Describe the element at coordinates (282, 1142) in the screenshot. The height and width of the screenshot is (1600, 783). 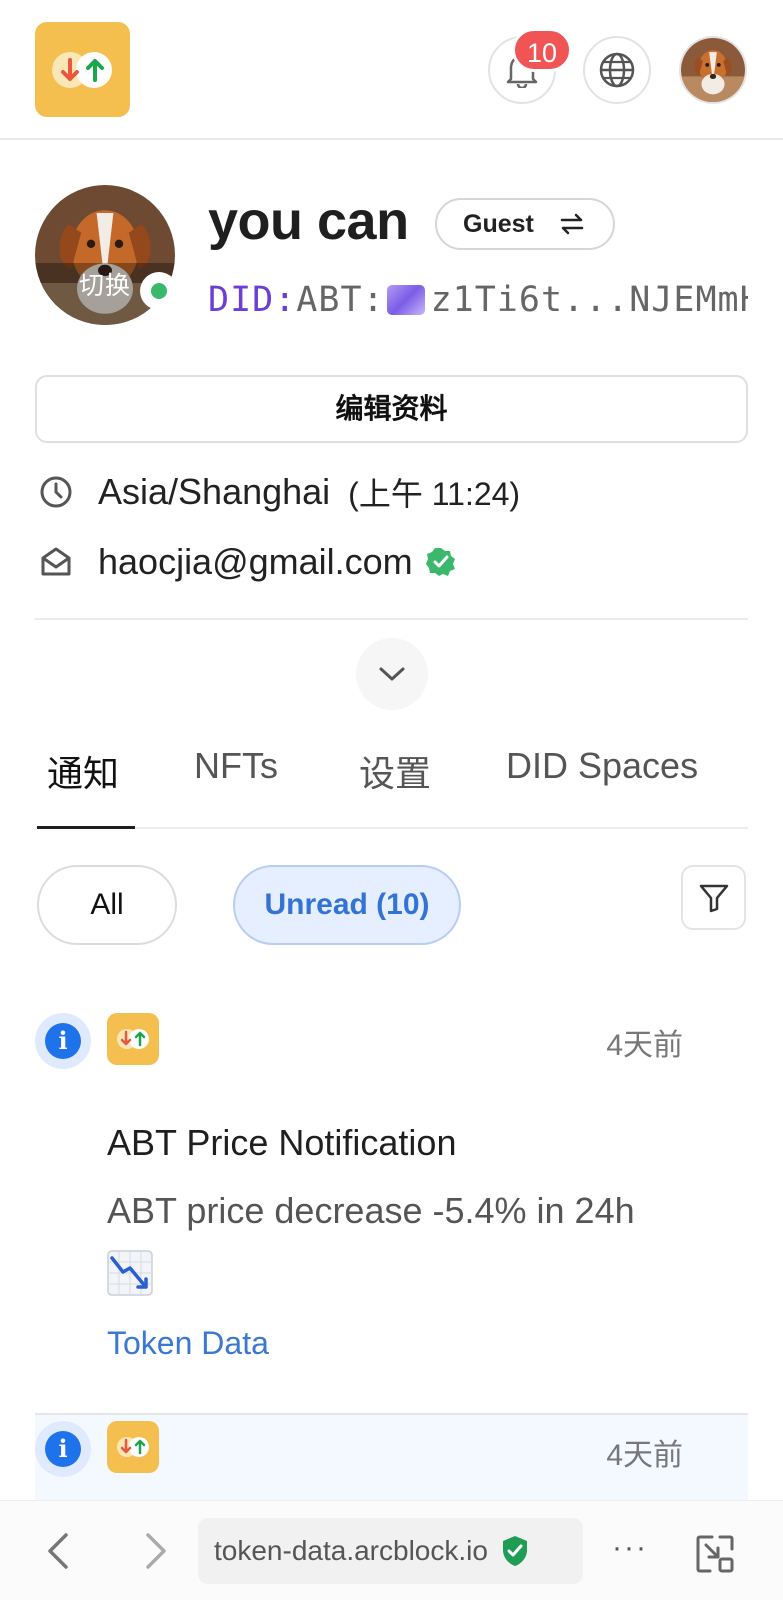
I see `notification-title: ABT Price Notification` at that location.